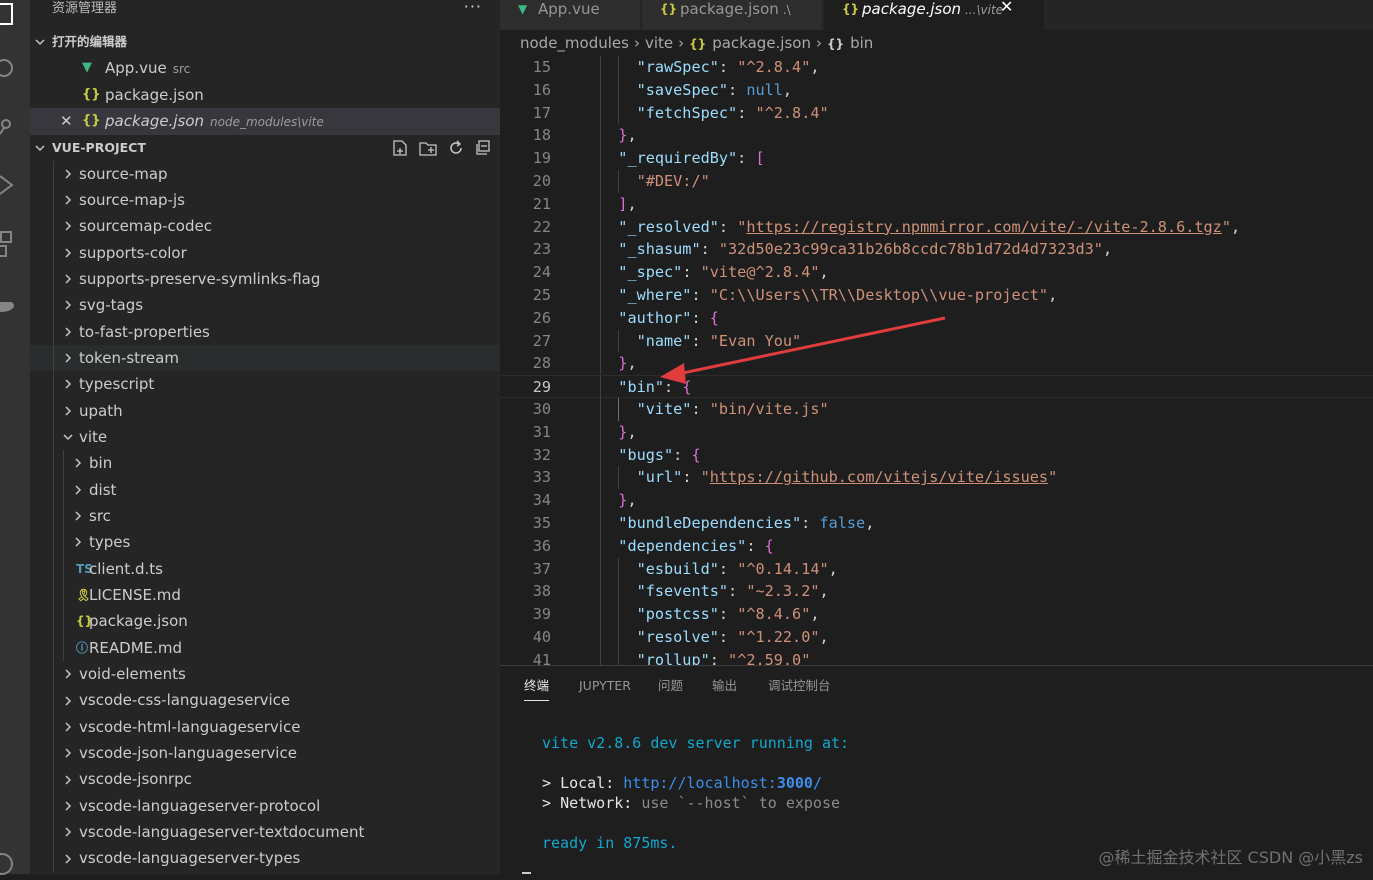  What do you see at coordinates (936, 592) in the screenshot?
I see `code-line: 38 "fsevents": "~2.3.2",` at bounding box center [936, 592].